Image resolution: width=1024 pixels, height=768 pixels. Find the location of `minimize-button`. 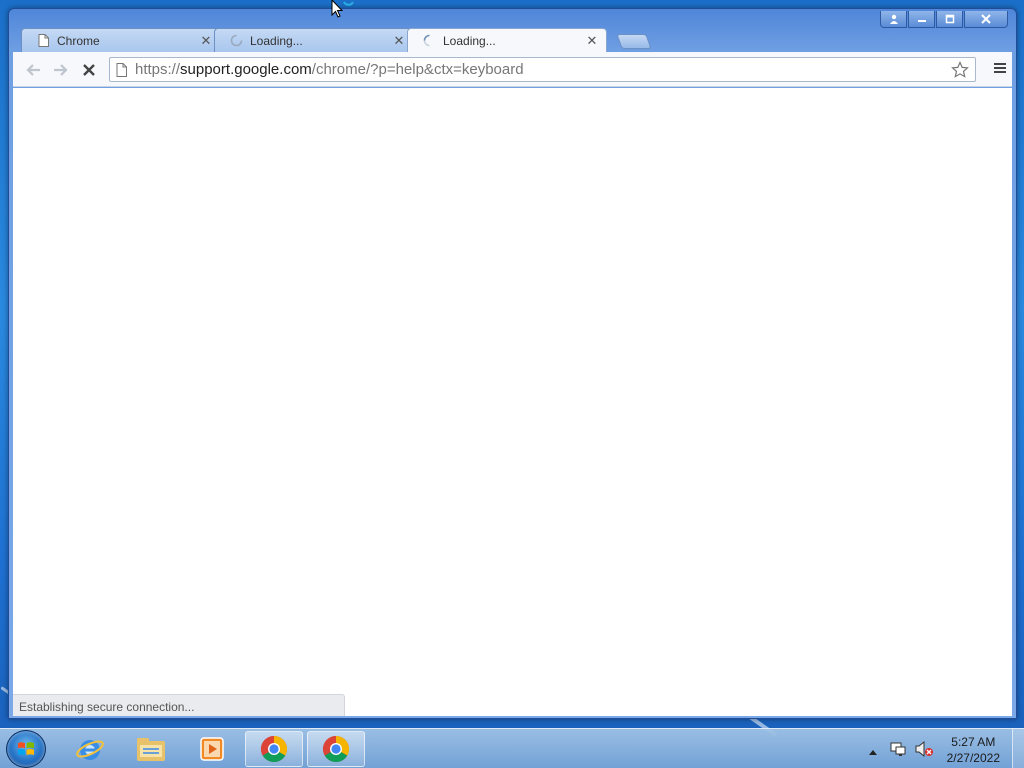

minimize-button is located at coordinates (921, 19).